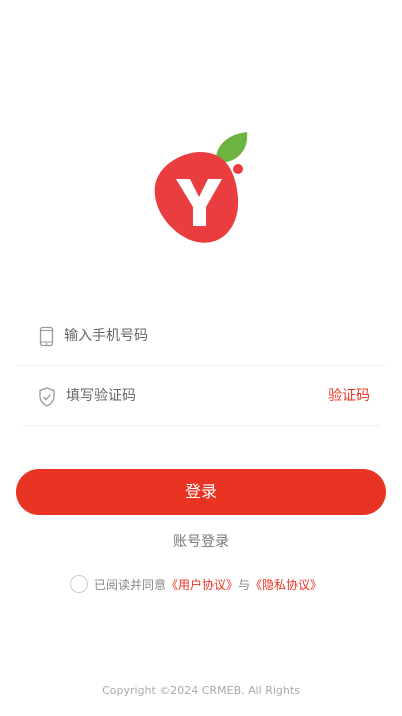 This screenshot has width=402, height=716. I want to click on agreement-checkbox, so click(79, 584).